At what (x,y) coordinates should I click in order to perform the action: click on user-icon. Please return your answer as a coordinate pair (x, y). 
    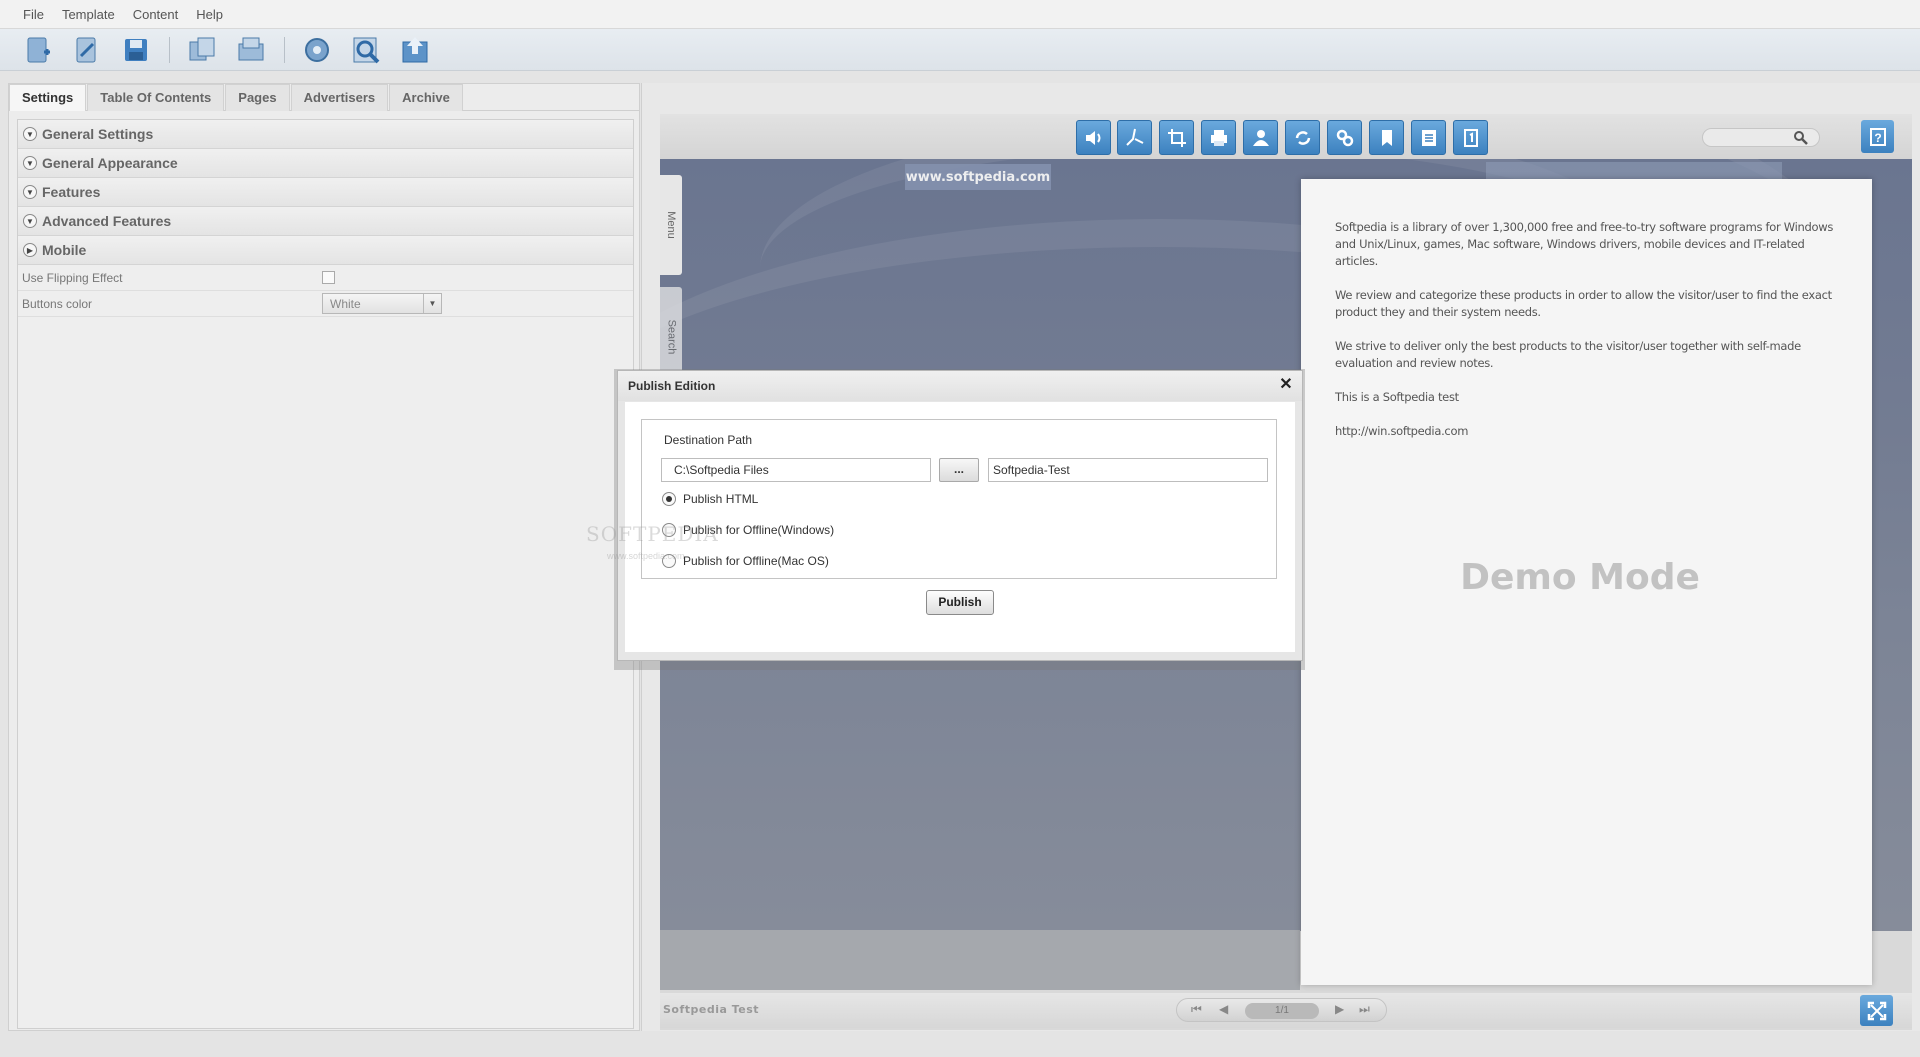
    Looking at the image, I should click on (1260, 137).